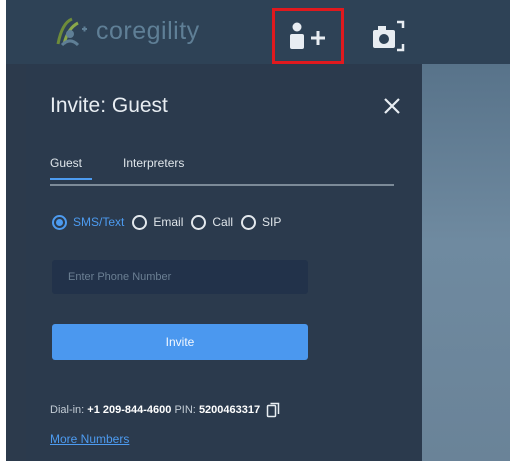 The height and width of the screenshot is (461, 510). I want to click on brand: coregility, so click(125, 31).